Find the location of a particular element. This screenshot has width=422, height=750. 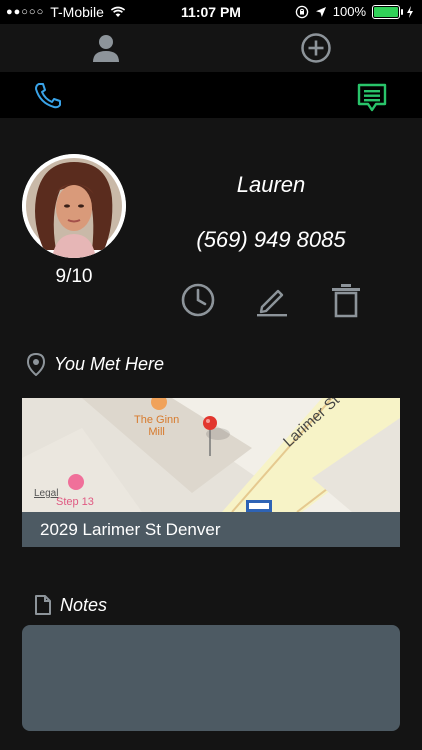

trash-icon is located at coordinates (346, 300).